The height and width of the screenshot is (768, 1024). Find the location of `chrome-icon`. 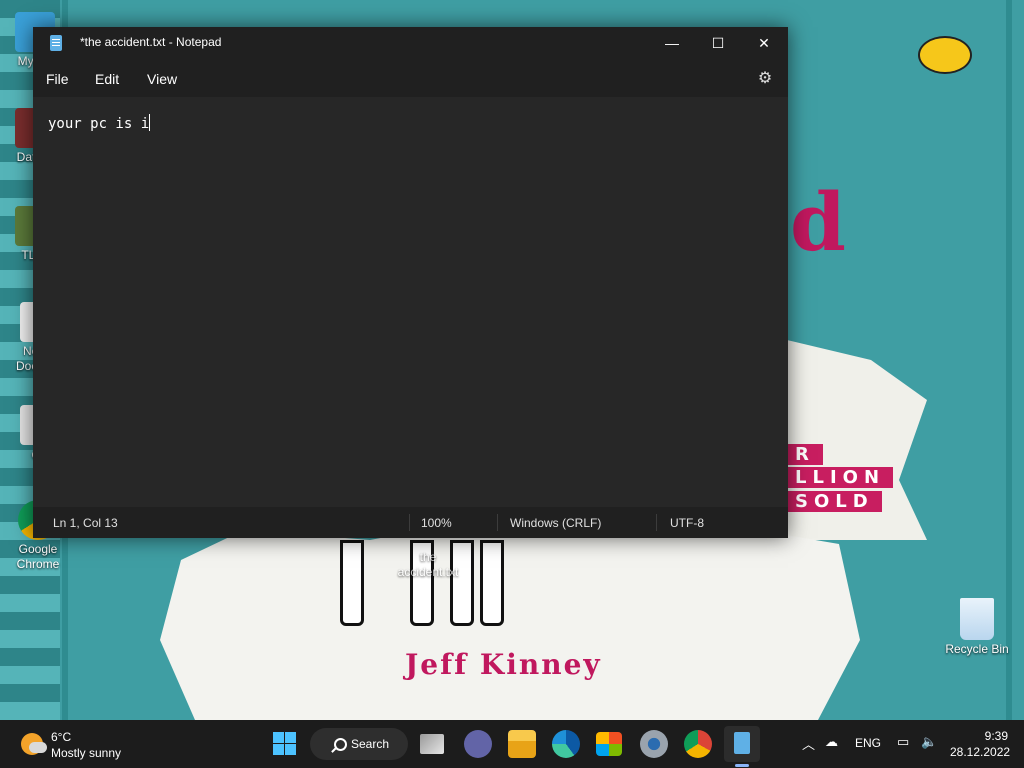

chrome-icon is located at coordinates (698, 744).